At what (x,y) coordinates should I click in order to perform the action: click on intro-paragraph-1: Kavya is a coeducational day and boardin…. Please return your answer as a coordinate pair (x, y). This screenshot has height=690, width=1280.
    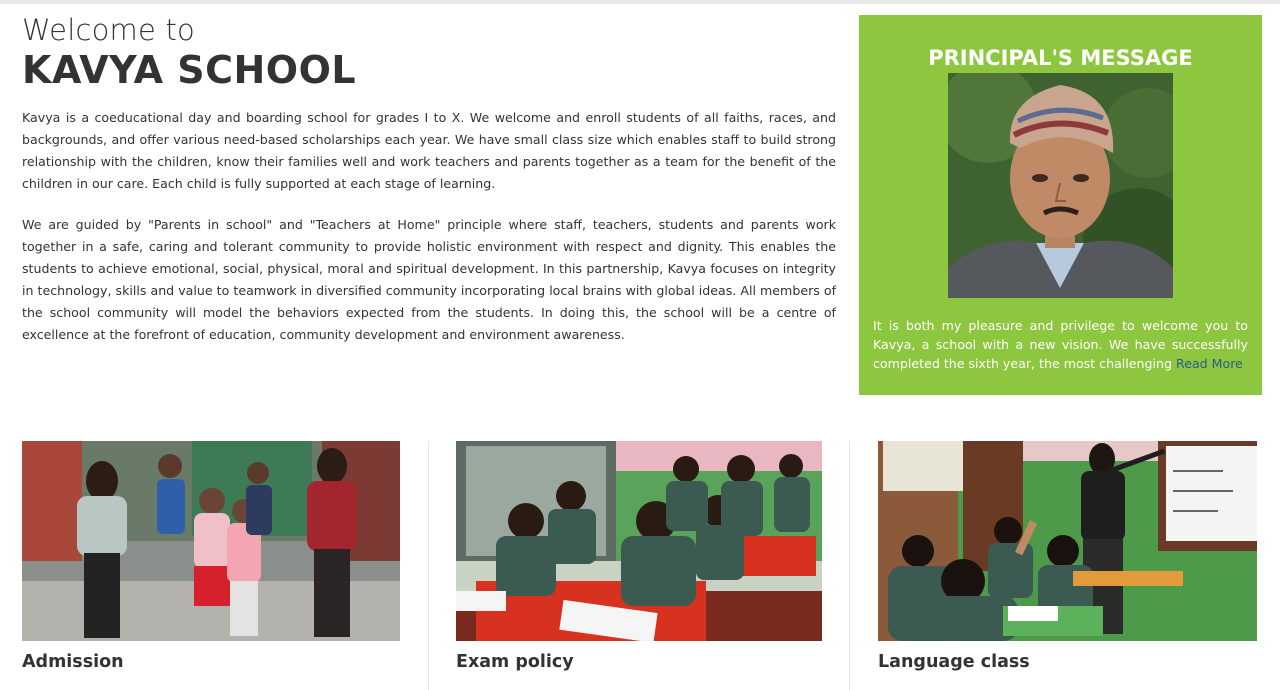
    Looking at the image, I should click on (429, 150).